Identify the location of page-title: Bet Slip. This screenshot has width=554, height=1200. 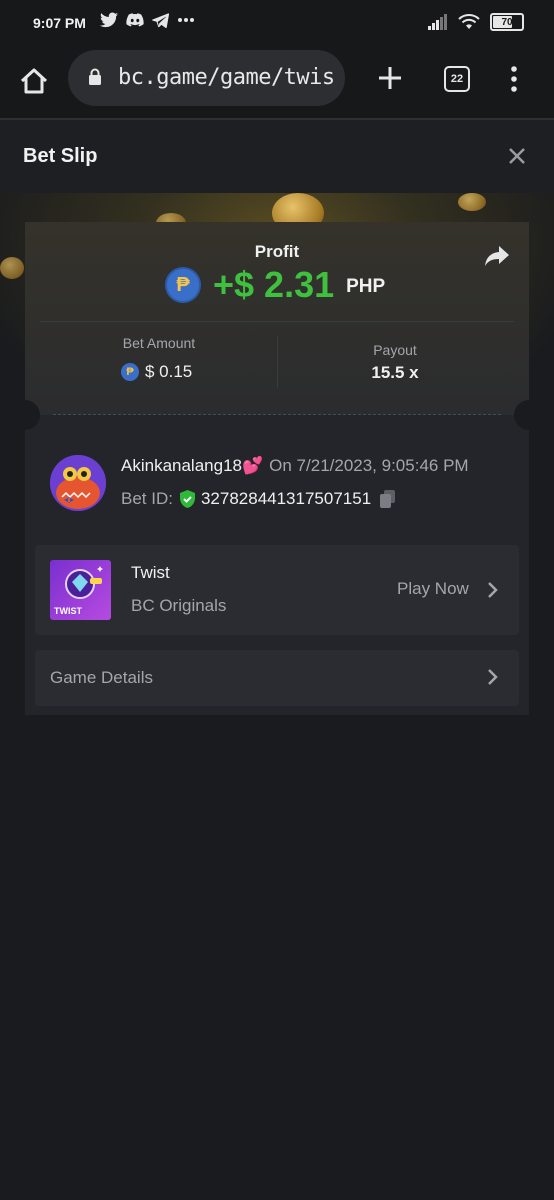
(60, 156).